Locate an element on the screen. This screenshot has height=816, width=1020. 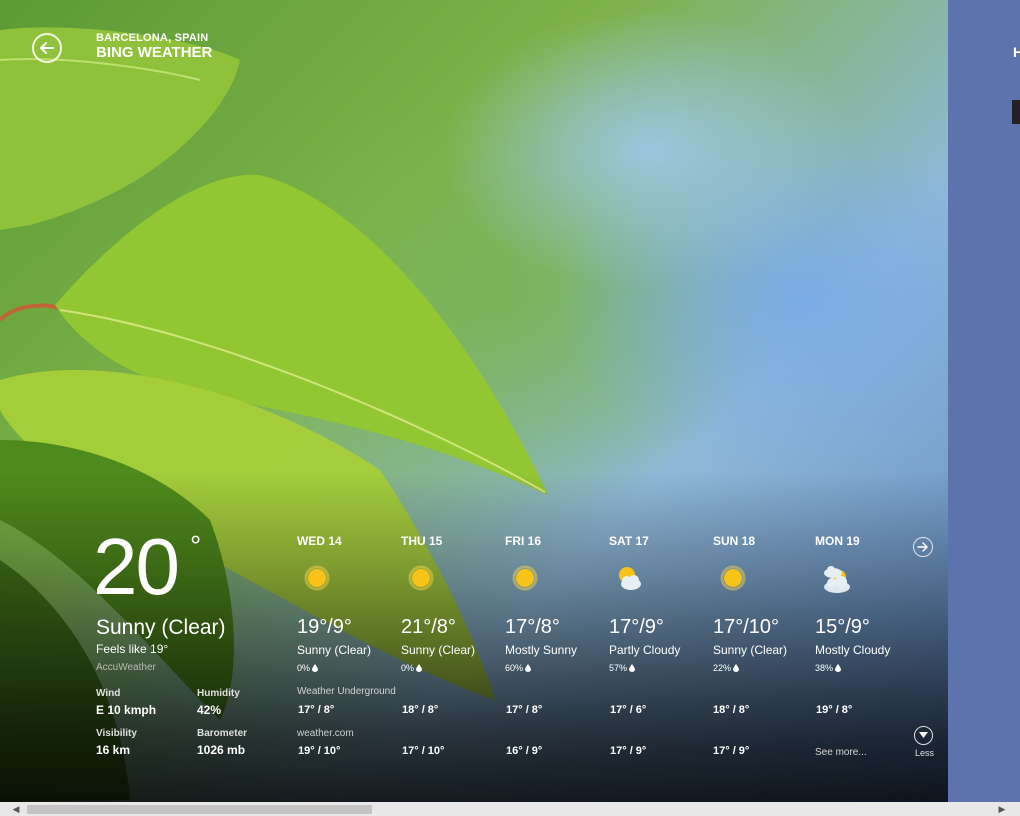
forecast-day: SAT 17 17°/9° Partly Cloudy 57% is located at coordinates (661, 603).